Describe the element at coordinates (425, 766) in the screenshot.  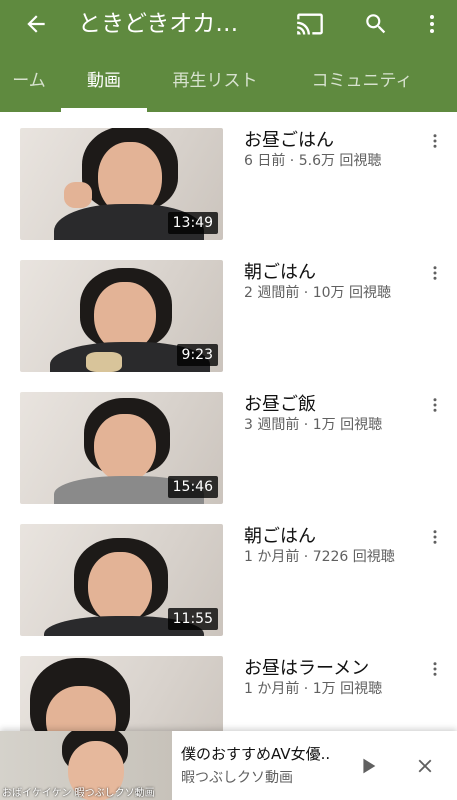
I see `close-icon` at that location.